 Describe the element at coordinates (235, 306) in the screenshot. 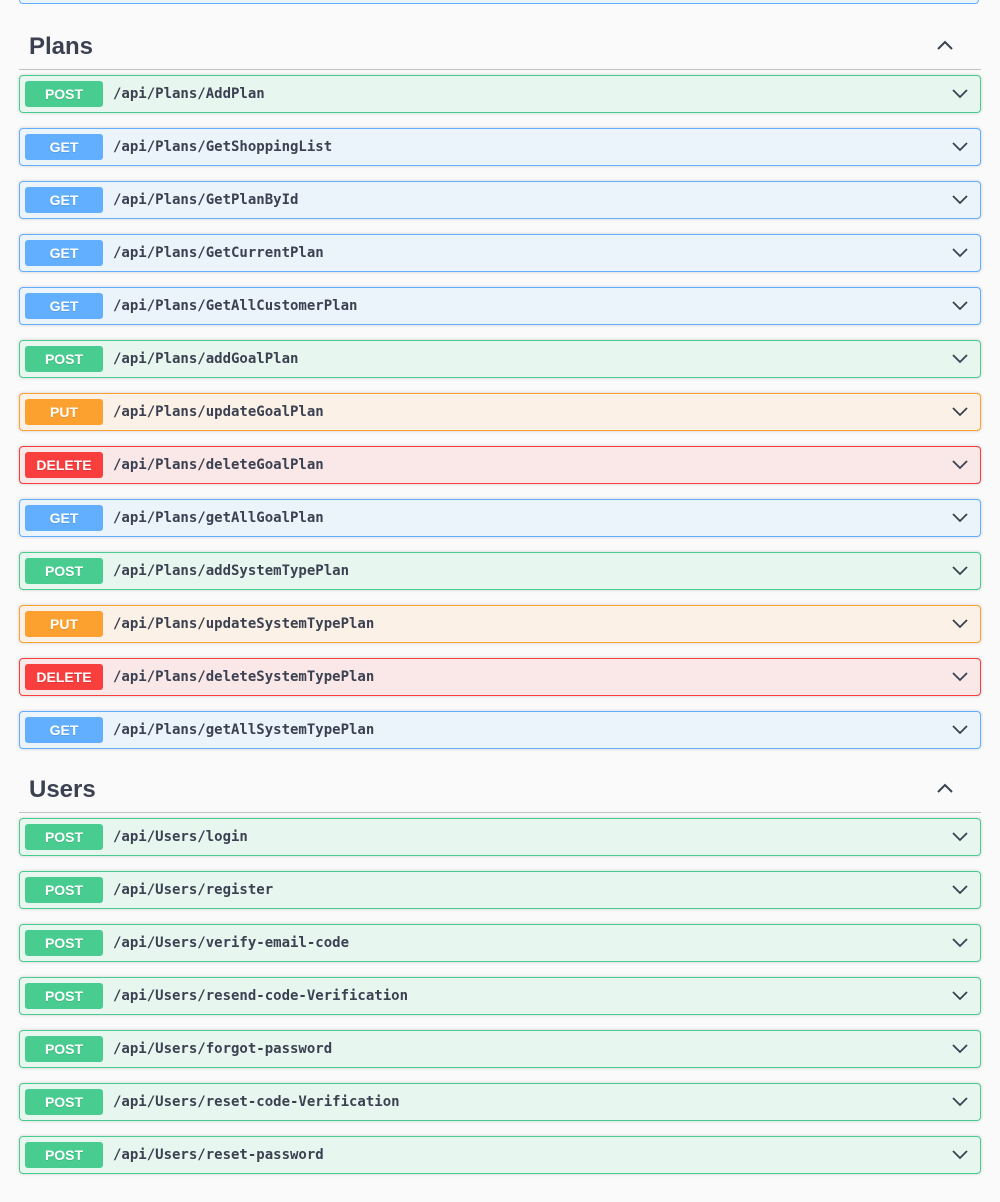

I see `operation-path: /api/Plans/GetAllCustomerPlan` at that location.